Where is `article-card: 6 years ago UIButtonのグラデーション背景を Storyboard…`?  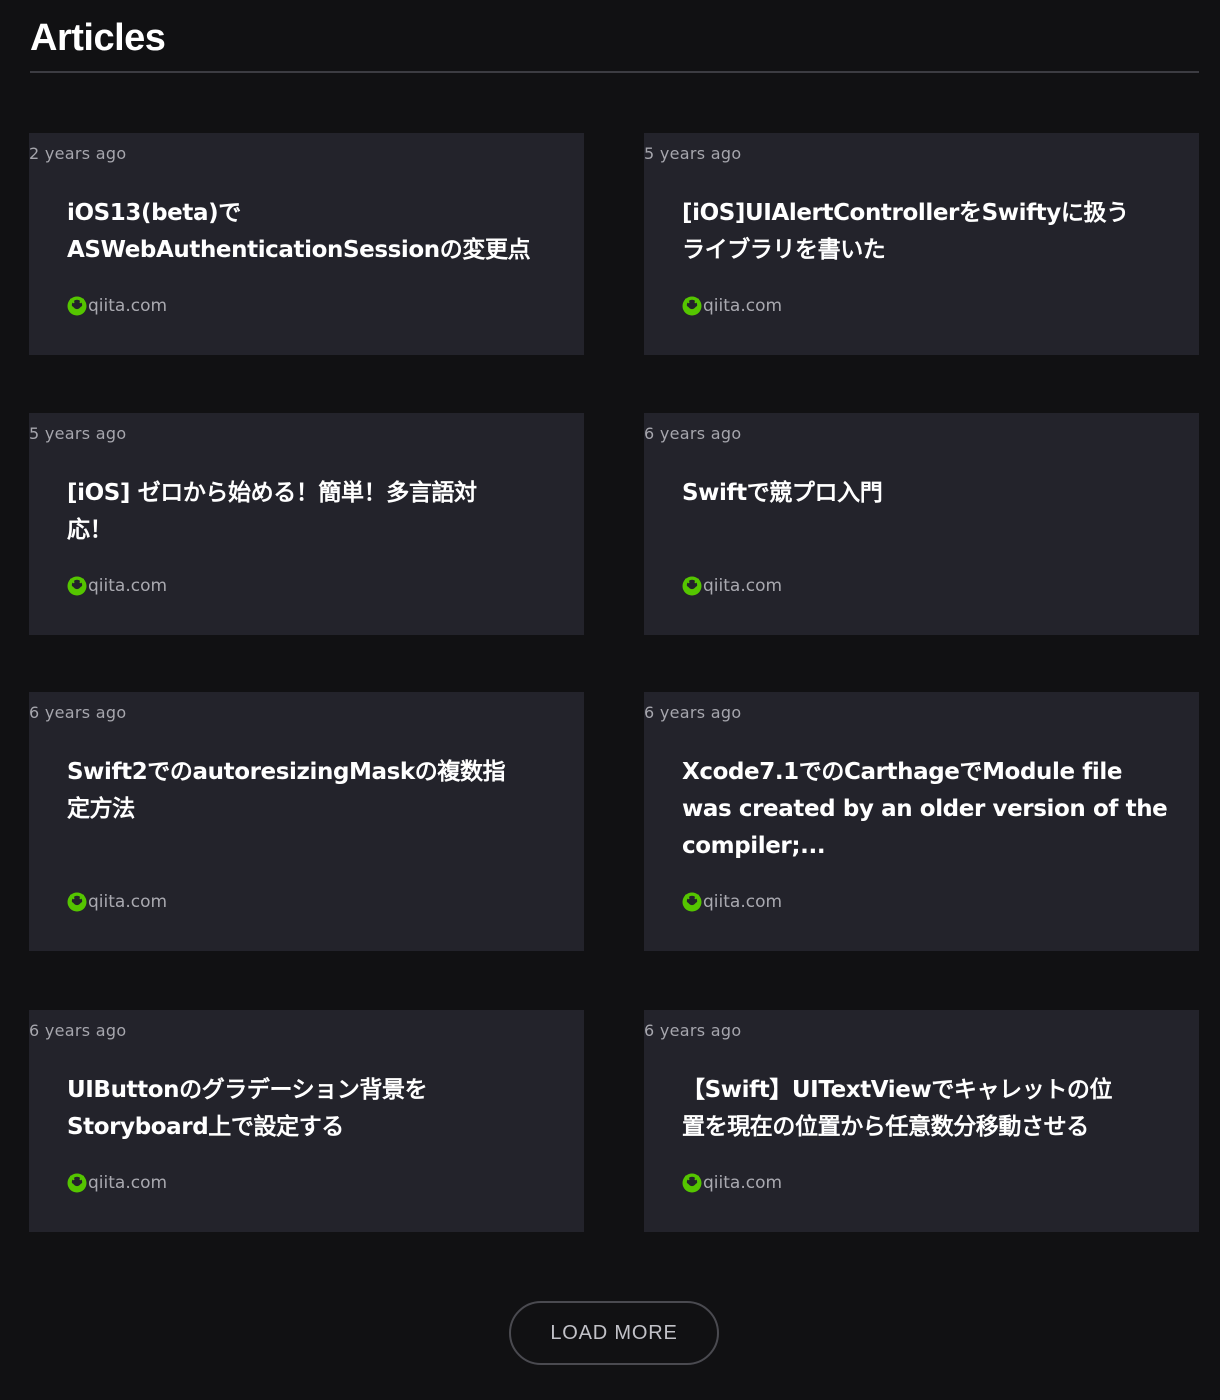
article-card: 6 years ago UIButtonのグラデーション背景を Storyboard… is located at coordinates (306, 1121).